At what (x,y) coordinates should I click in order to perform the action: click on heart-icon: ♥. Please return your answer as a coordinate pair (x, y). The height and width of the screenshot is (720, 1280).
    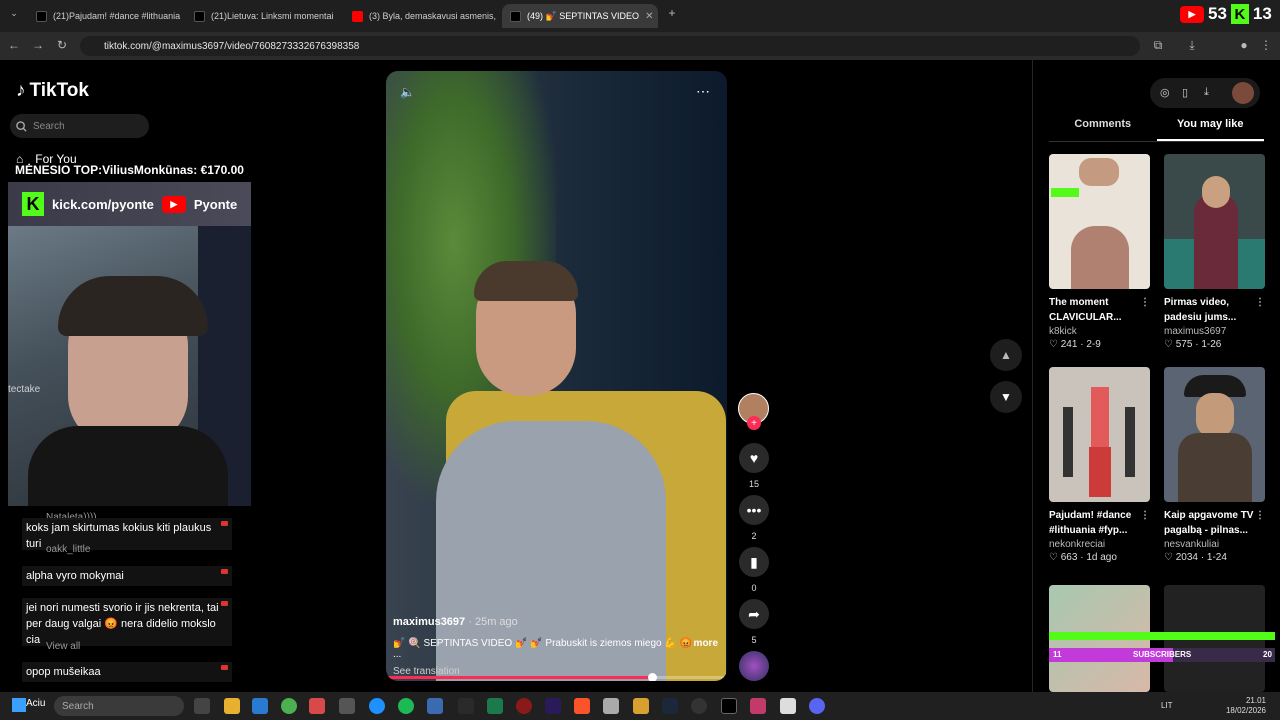
    Looking at the image, I should click on (754, 458).